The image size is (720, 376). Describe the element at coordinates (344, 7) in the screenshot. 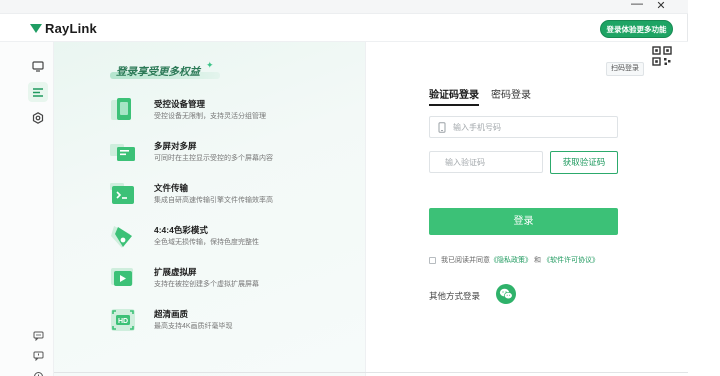

I see `title-bar: — ✕` at that location.